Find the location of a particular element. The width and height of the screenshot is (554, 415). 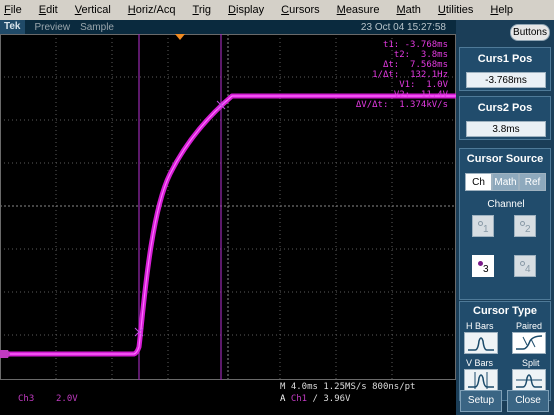

paired-button is located at coordinates (529, 343).